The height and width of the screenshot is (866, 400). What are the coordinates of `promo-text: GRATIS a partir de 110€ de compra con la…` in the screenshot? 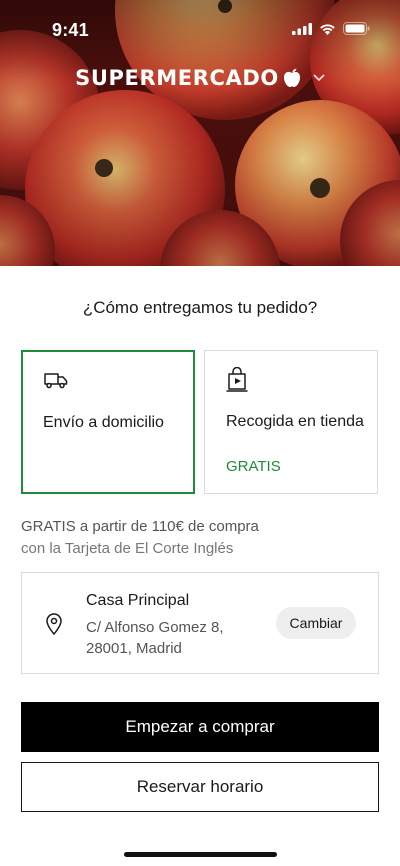 It's located at (201, 537).